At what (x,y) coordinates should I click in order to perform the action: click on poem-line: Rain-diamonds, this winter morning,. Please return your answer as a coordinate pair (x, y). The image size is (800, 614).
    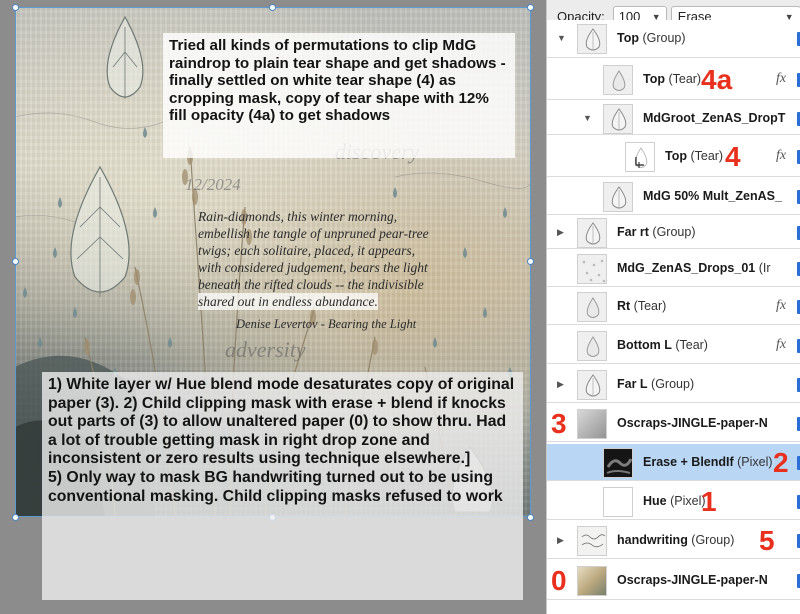
    Looking at the image, I should click on (298, 216).